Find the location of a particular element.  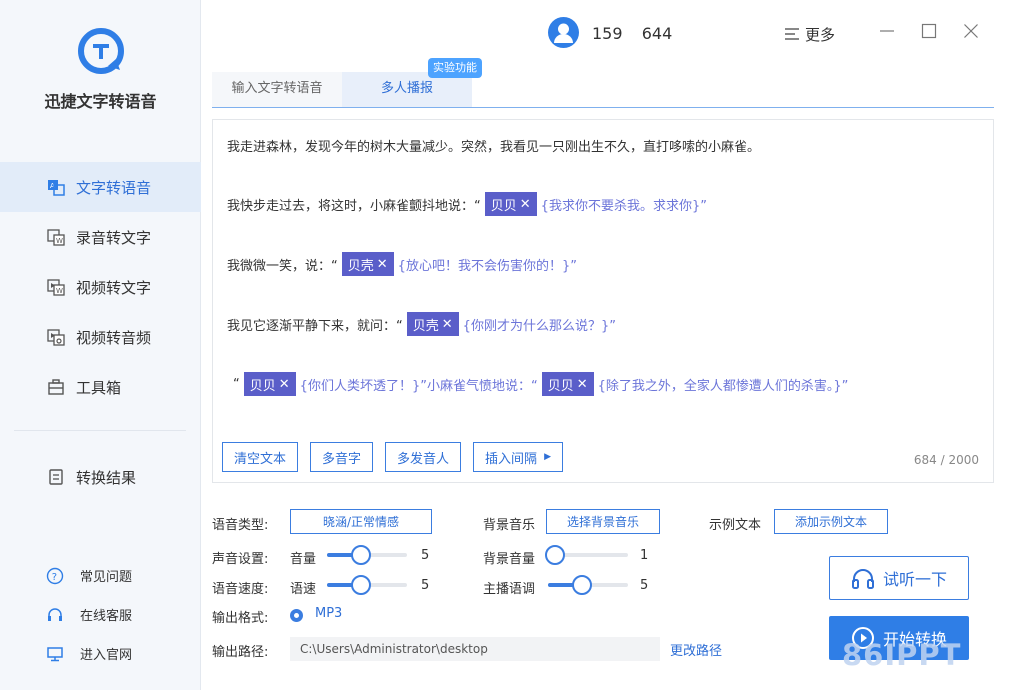

insert-pause-button: 插入间隔 ▶ is located at coordinates (518, 457).